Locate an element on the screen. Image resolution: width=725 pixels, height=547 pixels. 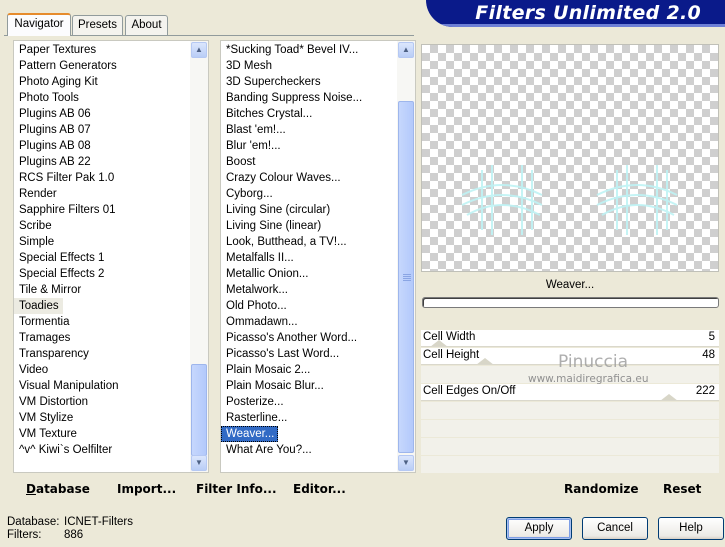
category-list-item: Tramages is located at coordinates (102, 338).